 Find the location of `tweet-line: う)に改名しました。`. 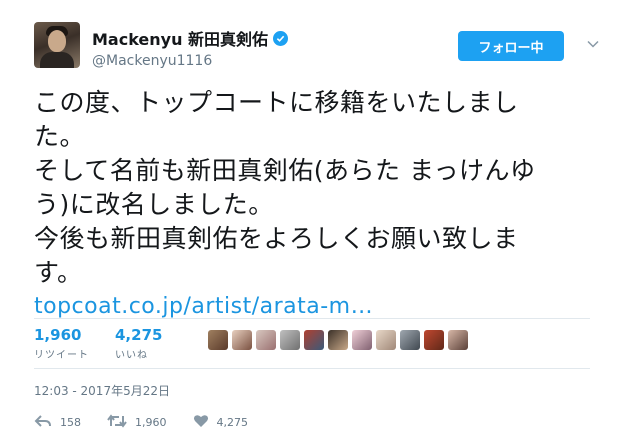

tweet-line: う)に改名しました。 is located at coordinates (154, 204).